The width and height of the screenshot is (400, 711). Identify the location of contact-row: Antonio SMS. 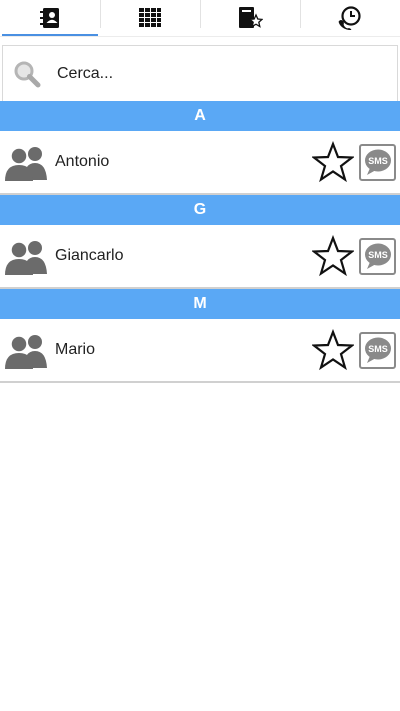
(200, 163).